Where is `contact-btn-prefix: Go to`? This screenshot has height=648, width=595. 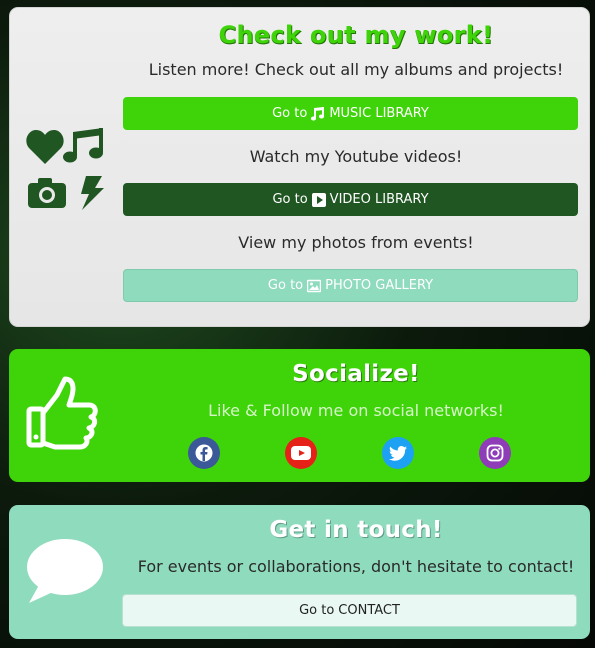
contact-btn-prefix: Go to is located at coordinates (317, 610).